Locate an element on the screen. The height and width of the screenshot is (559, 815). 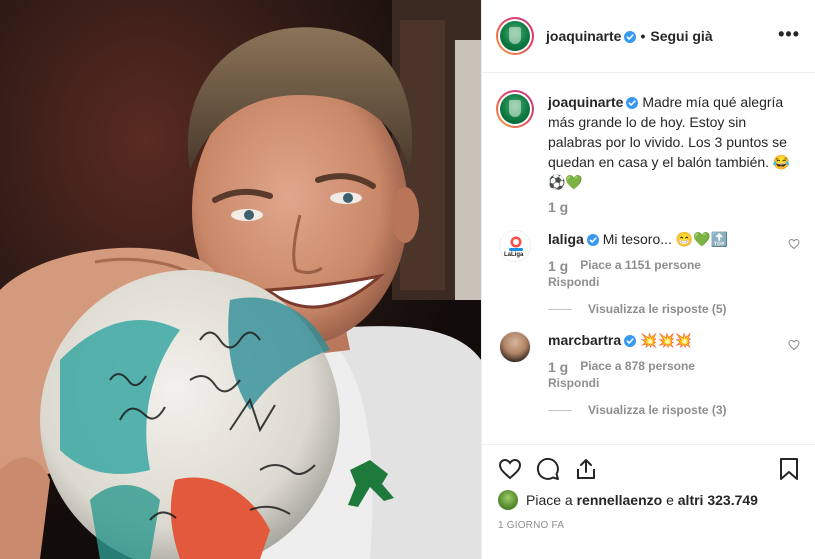
author-username: joaquinarte is located at coordinates (591, 36).